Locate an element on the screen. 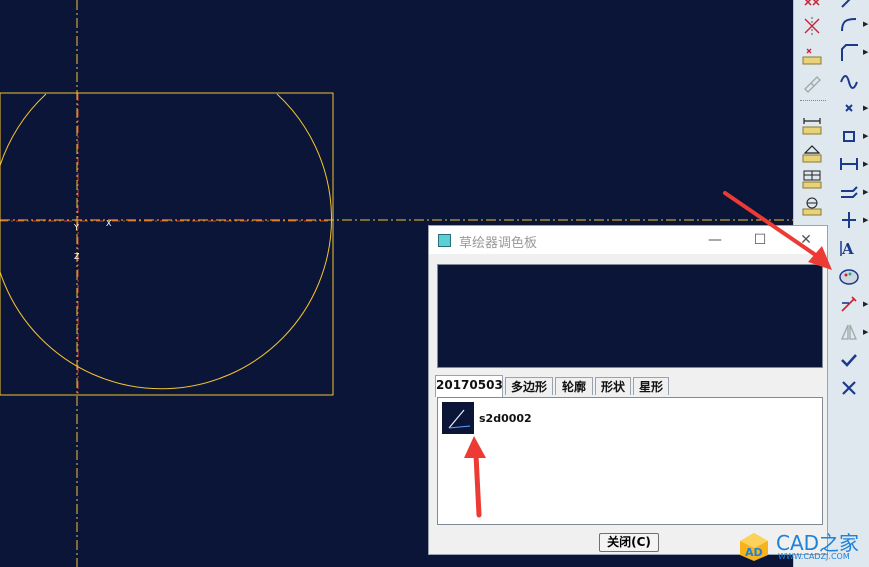  arc-fillet-icon is located at coordinates (849, 24).